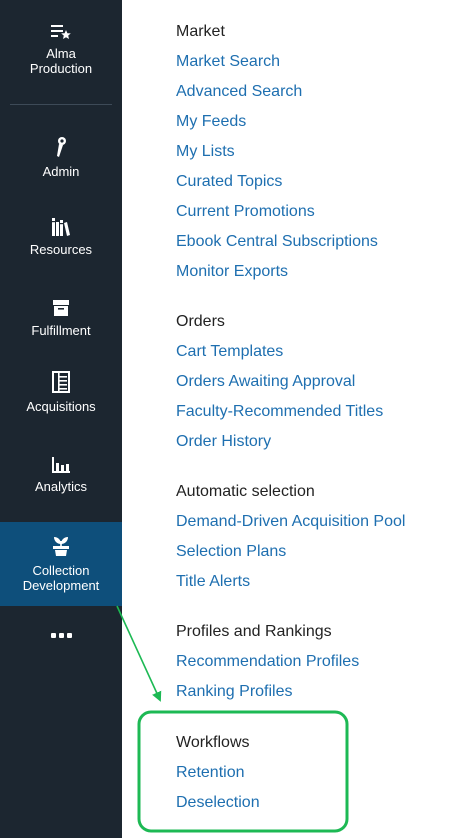 Image resolution: width=449 pixels, height=838 pixels. Describe the element at coordinates (312, 412) in the screenshot. I see `menu-link-faculty-recommended-titles: Faculty-Recommended Titles` at that location.